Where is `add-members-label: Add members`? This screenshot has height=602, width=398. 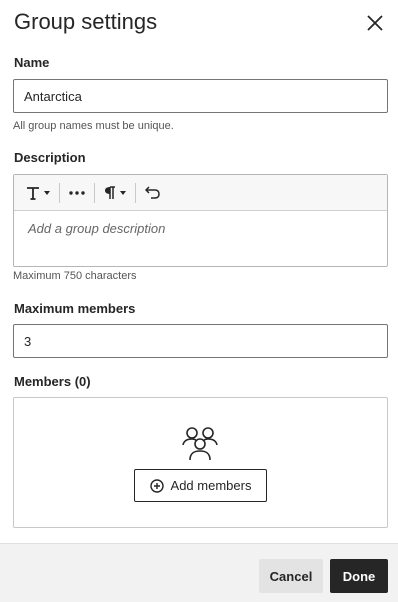 add-members-label: Add members is located at coordinates (211, 485).